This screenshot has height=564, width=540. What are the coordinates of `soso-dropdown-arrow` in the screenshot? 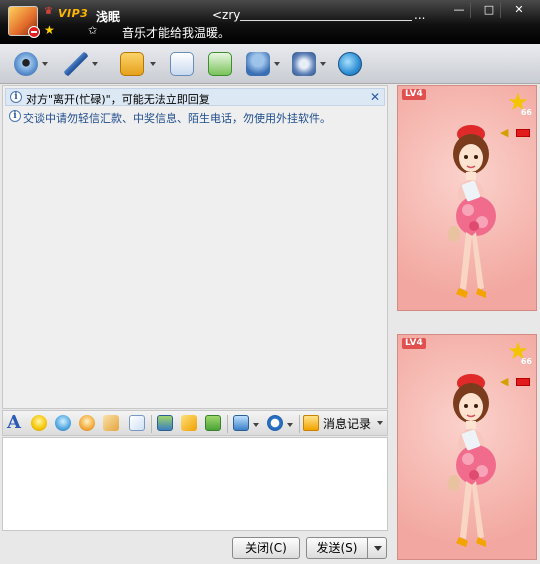 It's located at (290, 425).